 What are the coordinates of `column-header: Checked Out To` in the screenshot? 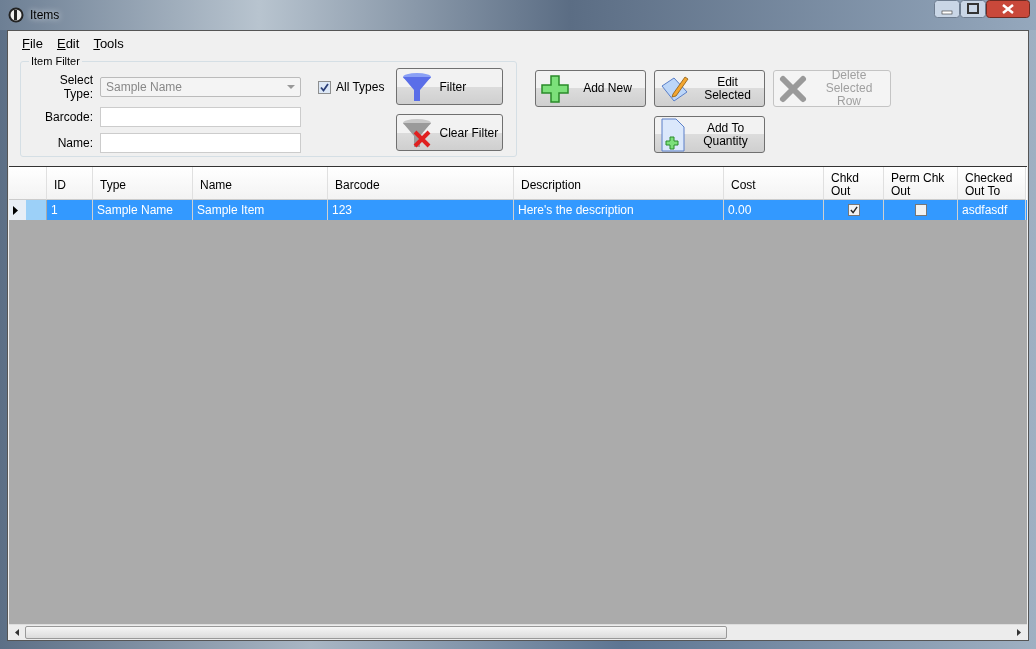 It's located at (992, 183).